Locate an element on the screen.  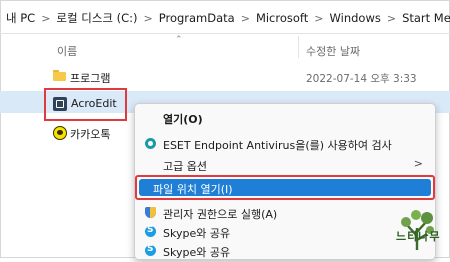
chevron-up-icon: ⌃ is located at coordinates (179, 40).